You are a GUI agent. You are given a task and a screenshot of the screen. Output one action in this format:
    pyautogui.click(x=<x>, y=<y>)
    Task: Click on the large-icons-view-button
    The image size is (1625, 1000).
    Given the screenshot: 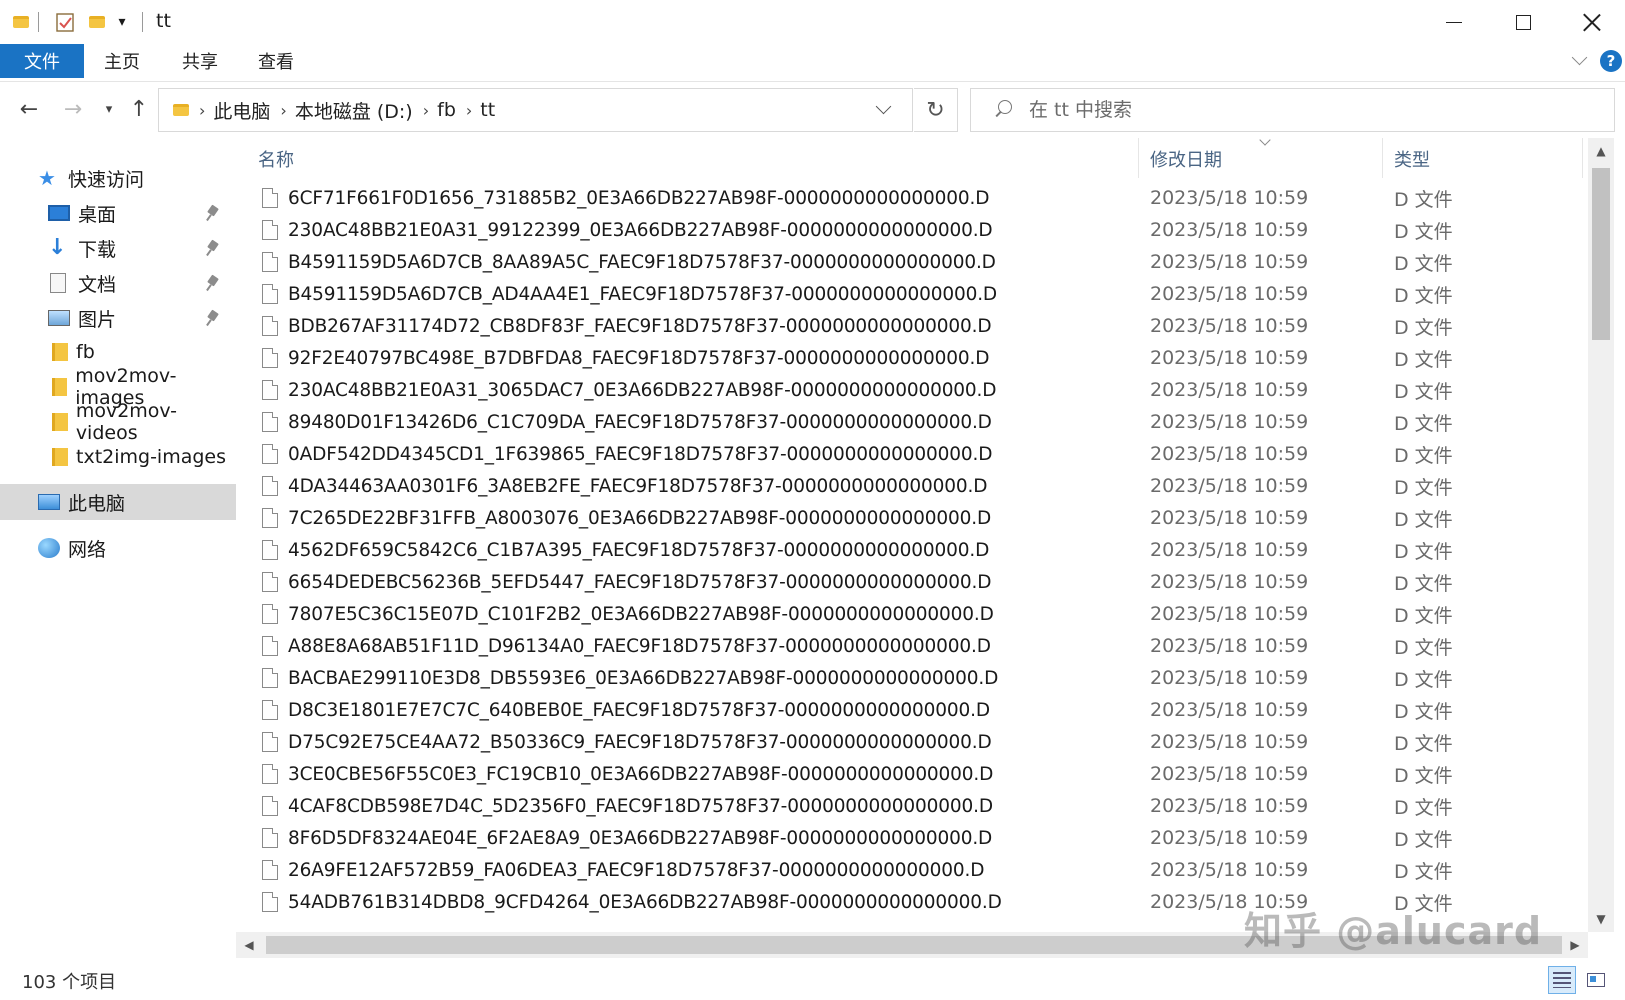 What is the action you would take?
    pyautogui.click(x=1596, y=980)
    